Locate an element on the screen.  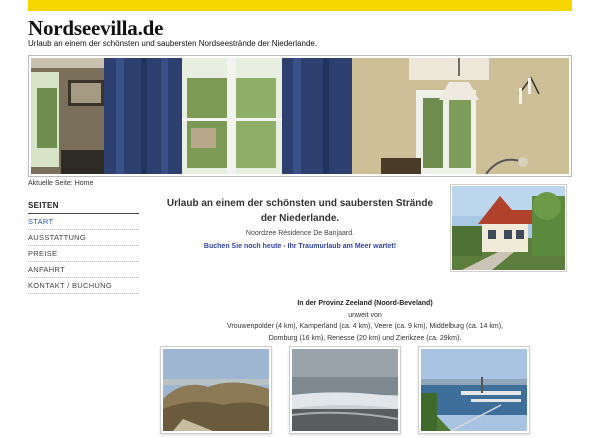
breadcrumb-current: Home is located at coordinates (84, 183).